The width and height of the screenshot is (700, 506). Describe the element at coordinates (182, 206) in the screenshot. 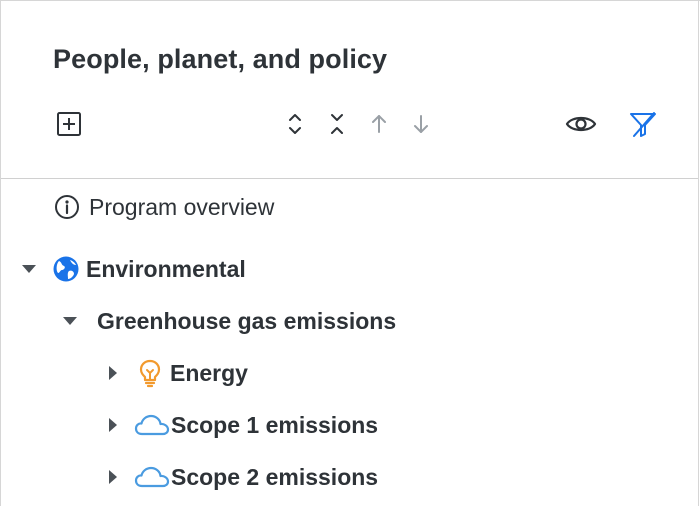

I see `tree-item-label: Program overview` at that location.